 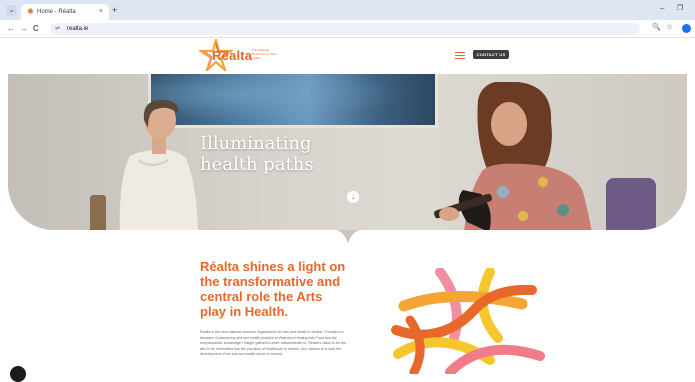 What do you see at coordinates (460, 55) in the screenshot?
I see `menu-hamburger-icon` at bounding box center [460, 55].